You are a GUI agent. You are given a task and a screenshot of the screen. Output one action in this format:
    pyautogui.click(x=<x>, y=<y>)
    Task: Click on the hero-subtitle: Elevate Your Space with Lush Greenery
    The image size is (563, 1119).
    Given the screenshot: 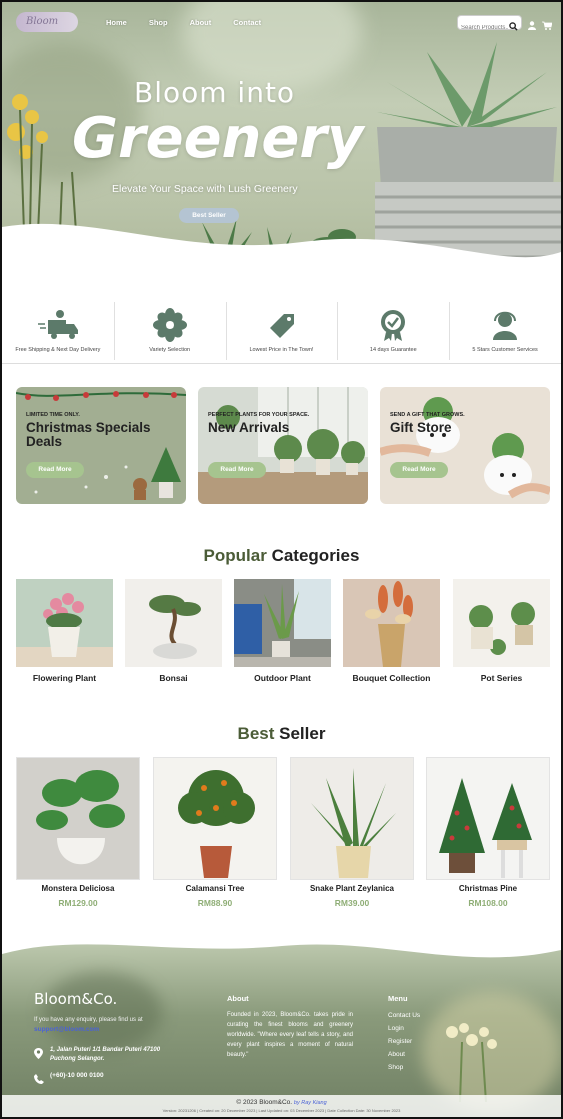 What is the action you would take?
    pyautogui.click(x=205, y=189)
    